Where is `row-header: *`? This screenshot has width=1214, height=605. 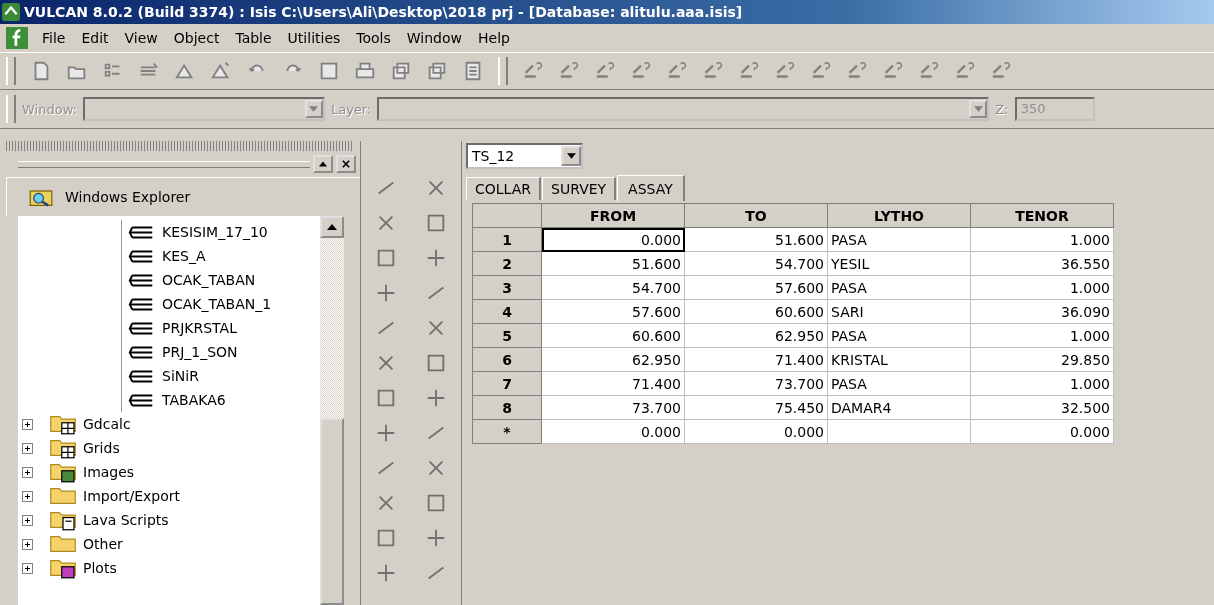
row-header: * is located at coordinates (507, 431).